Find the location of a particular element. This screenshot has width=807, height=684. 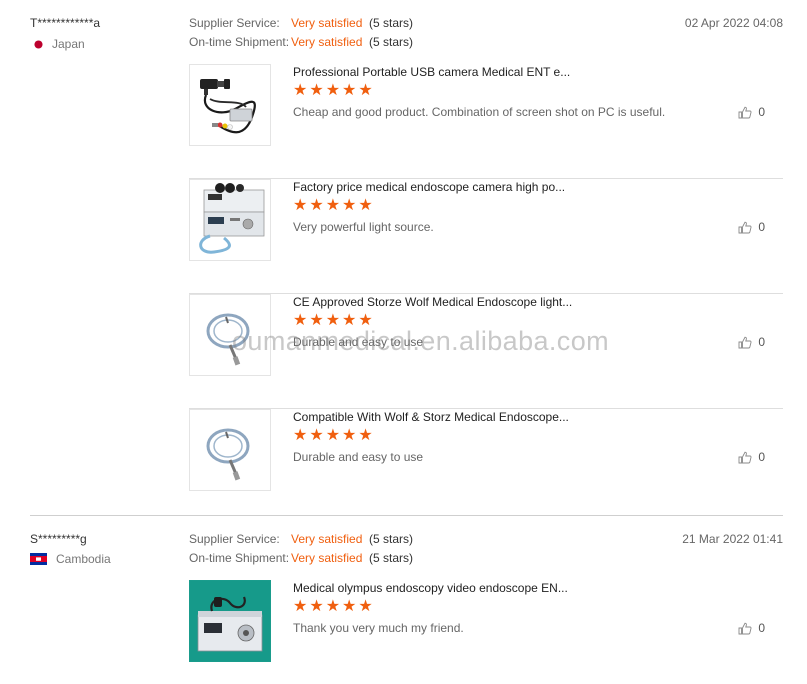

review-text: Thank you very much my friend. is located at coordinates (378, 628).